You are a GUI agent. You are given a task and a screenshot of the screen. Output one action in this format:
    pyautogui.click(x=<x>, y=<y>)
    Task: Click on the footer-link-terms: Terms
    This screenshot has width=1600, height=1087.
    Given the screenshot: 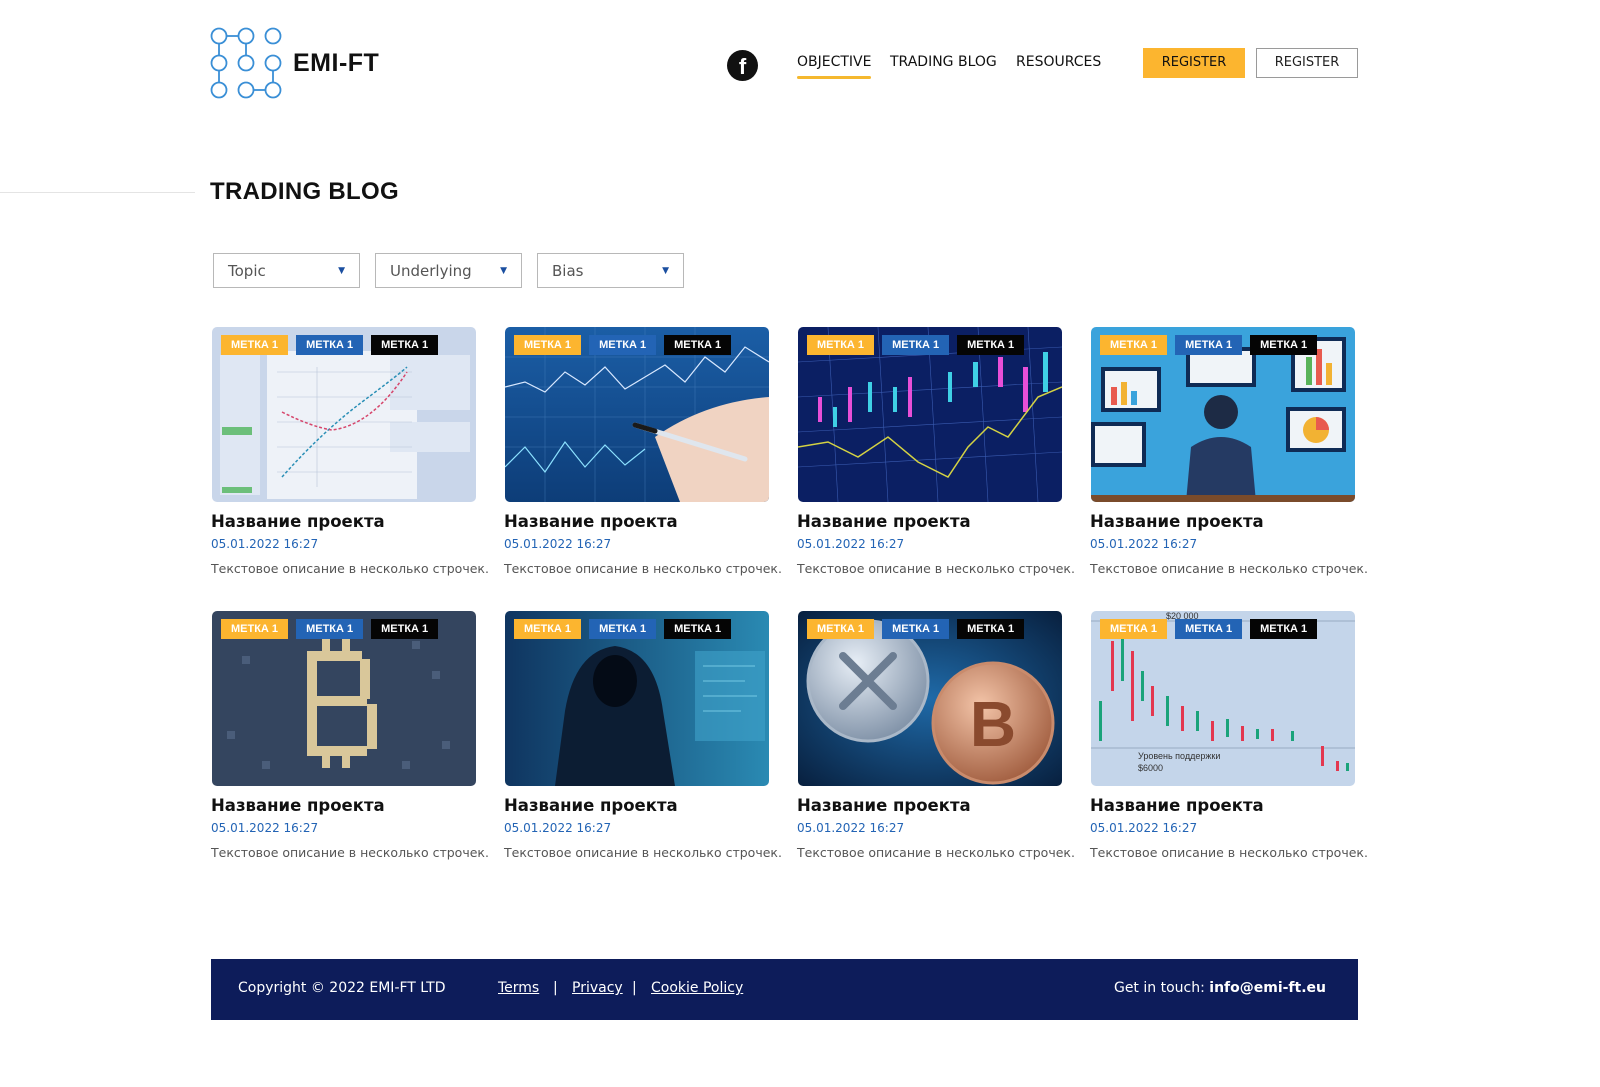 What is the action you would take?
    pyautogui.click(x=518, y=988)
    